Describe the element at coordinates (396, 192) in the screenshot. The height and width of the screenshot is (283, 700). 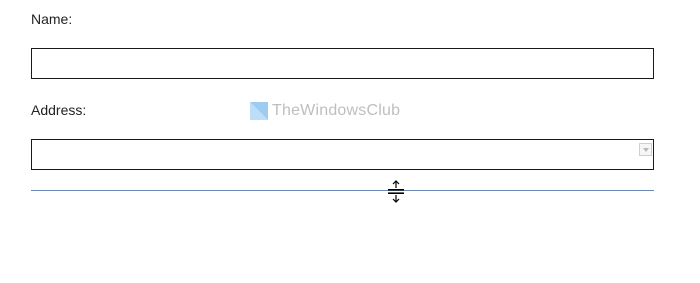
I see `row-resize-cursor-icon` at that location.